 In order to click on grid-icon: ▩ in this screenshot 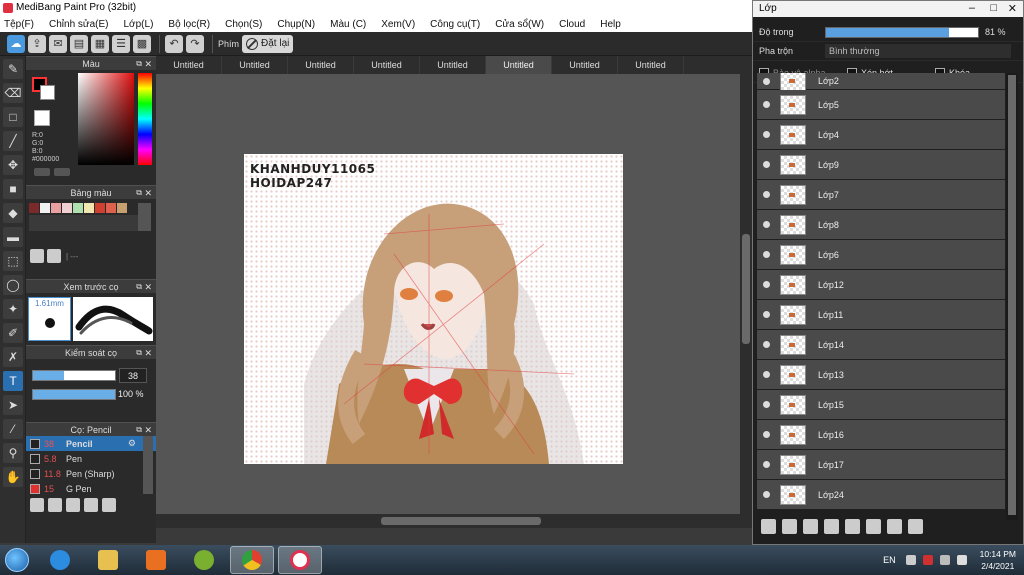, I will do `click(142, 43)`.